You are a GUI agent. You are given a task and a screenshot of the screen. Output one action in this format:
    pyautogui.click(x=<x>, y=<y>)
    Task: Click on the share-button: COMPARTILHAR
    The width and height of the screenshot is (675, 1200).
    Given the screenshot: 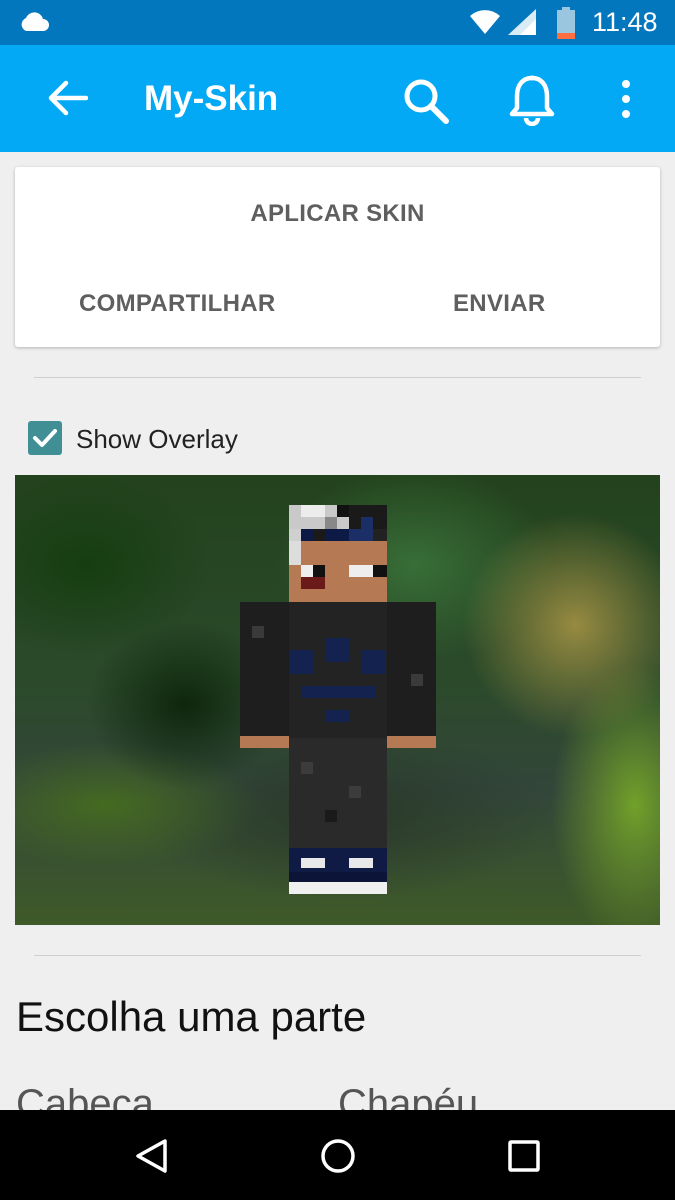 What is the action you would take?
    pyautogui.click(x=177, y=304)
    